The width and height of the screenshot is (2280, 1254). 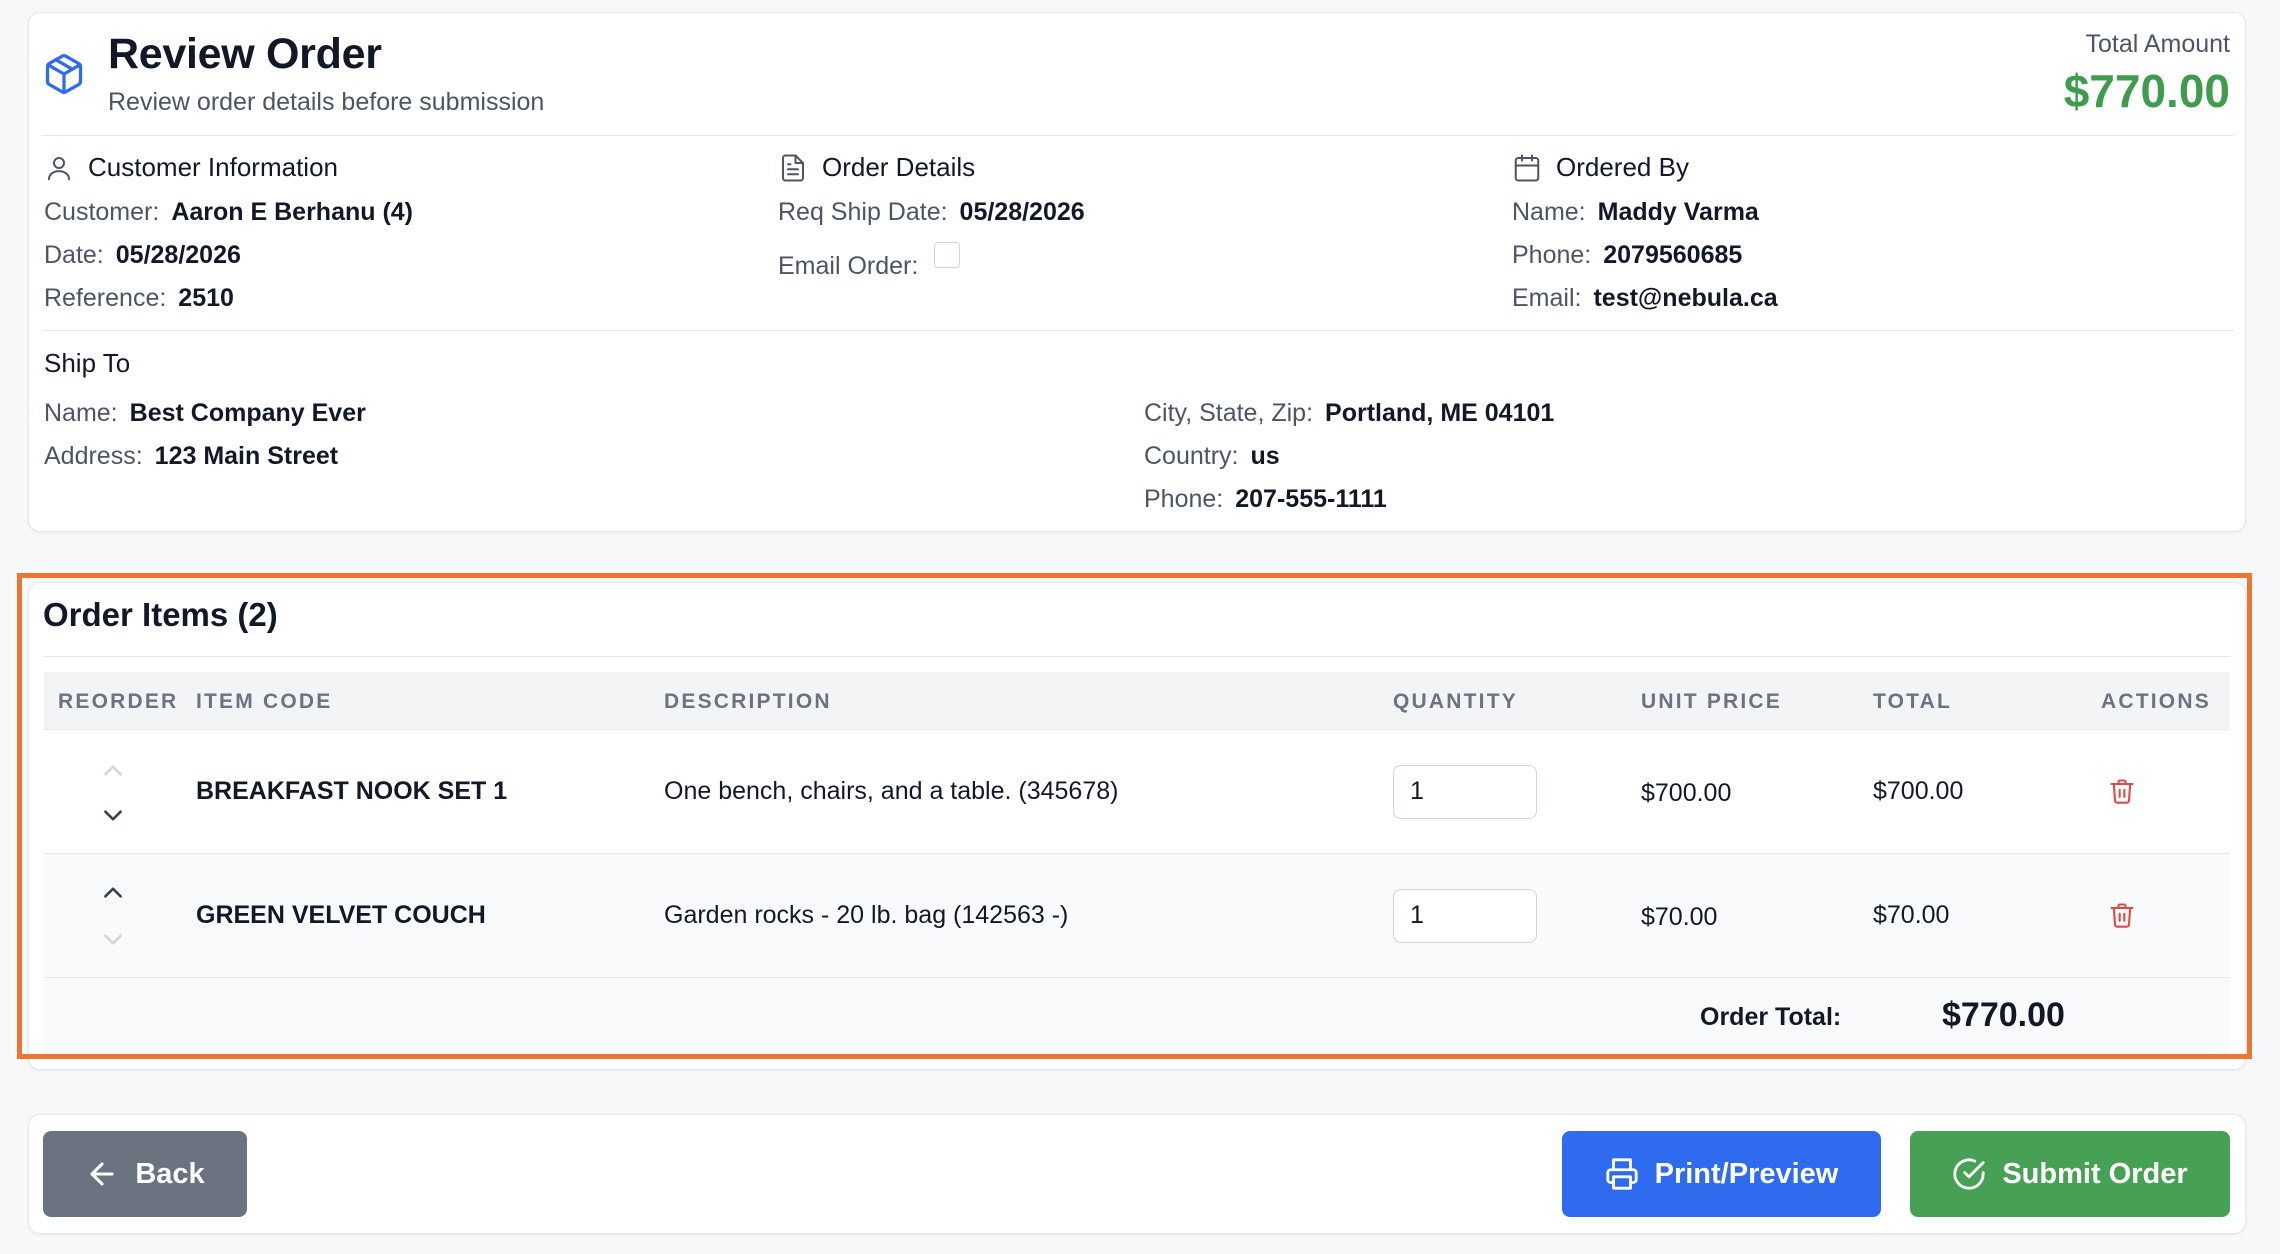 I want to click on ordered-by-email-row: Email: test@nebula.ca, so click(x=1645, y=298).